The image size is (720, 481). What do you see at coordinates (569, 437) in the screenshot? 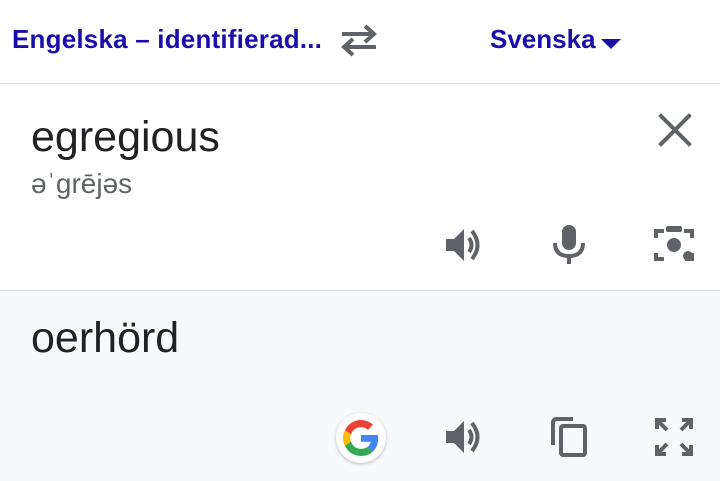
I see `copy-icon` at bounding box center [569, 437].